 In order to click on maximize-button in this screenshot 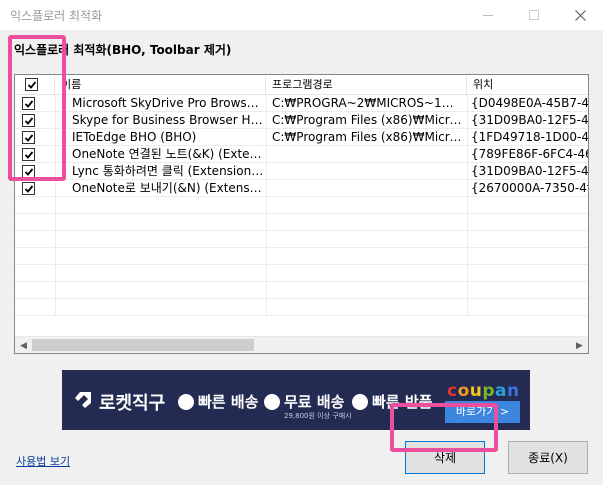, I will do `click(534, 15)`.